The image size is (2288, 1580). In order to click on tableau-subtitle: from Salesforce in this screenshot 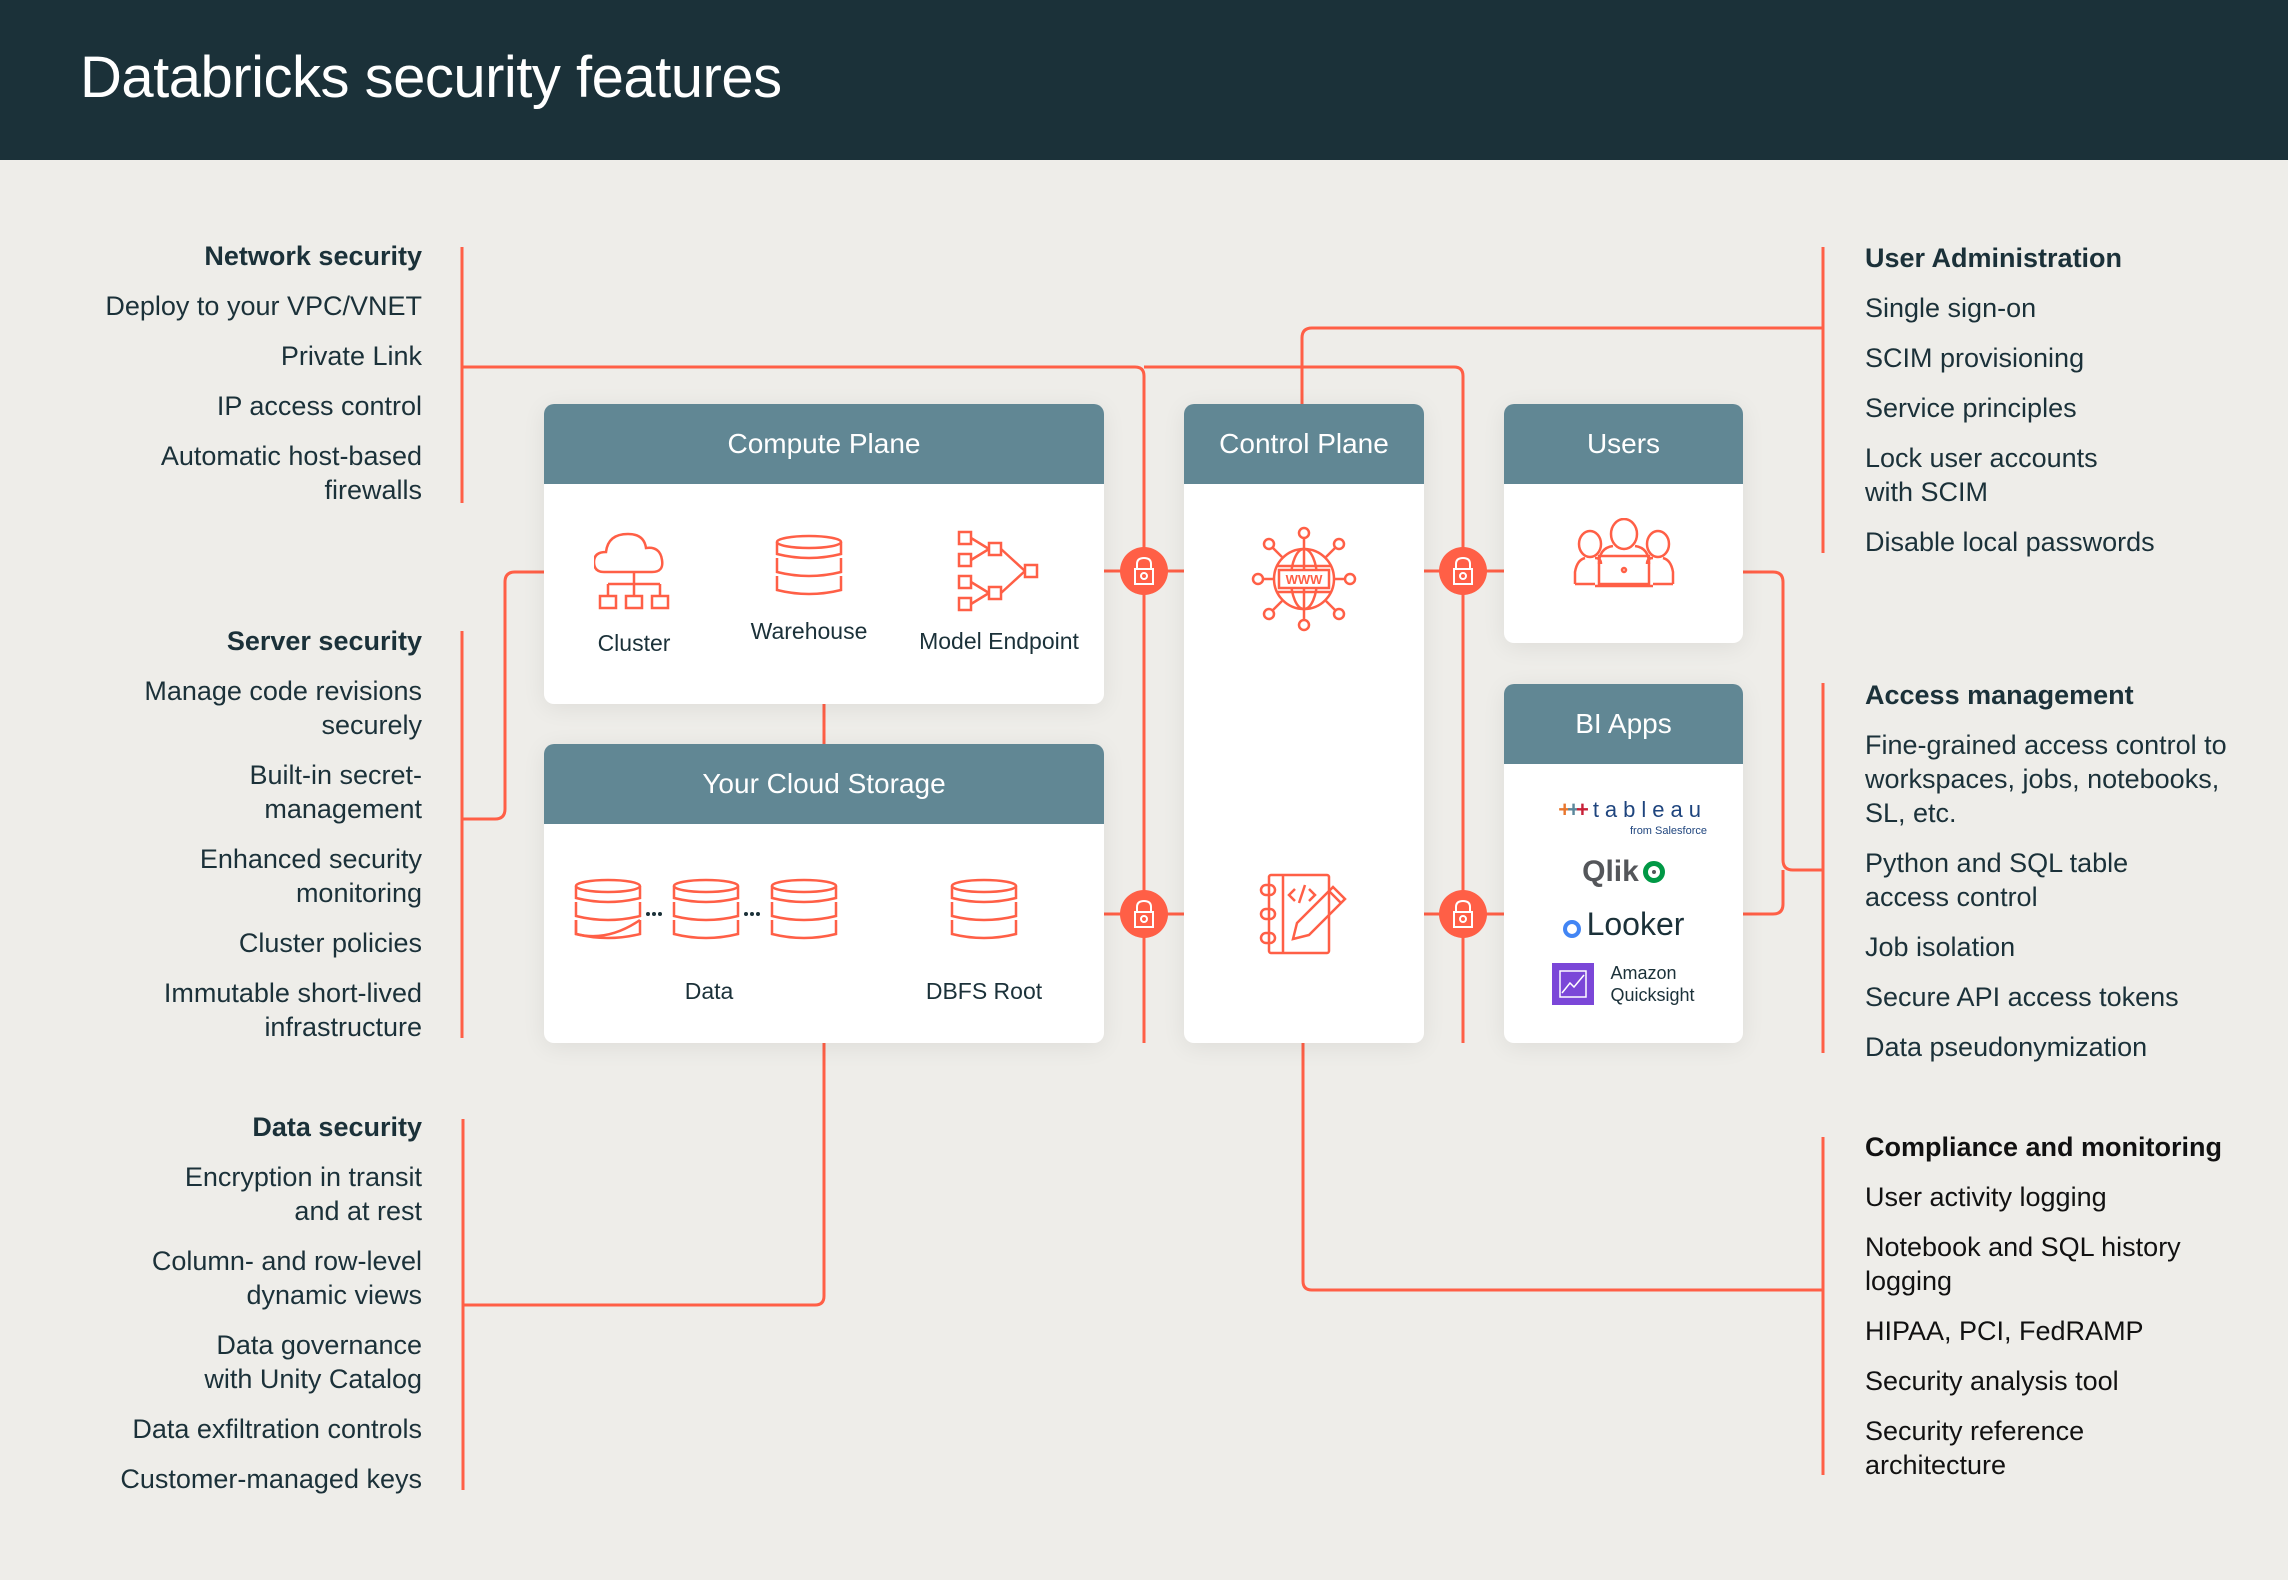, I will do `click(1668, 831)`.